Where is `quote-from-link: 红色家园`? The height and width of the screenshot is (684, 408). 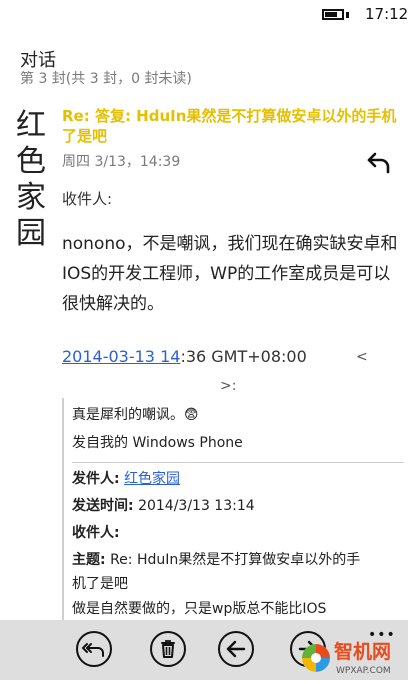
quote-from-link: 红色家园 is located at coordinates (152, 479).